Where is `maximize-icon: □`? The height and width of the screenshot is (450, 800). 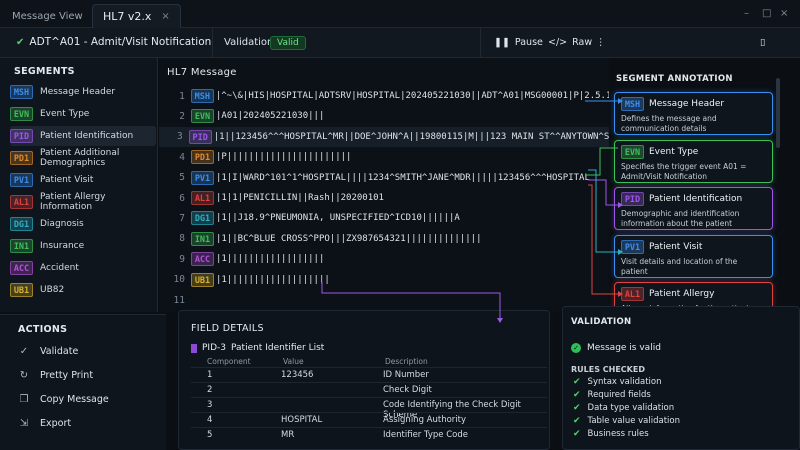
maximize-icon: □ is located at coordinates (766, 13).